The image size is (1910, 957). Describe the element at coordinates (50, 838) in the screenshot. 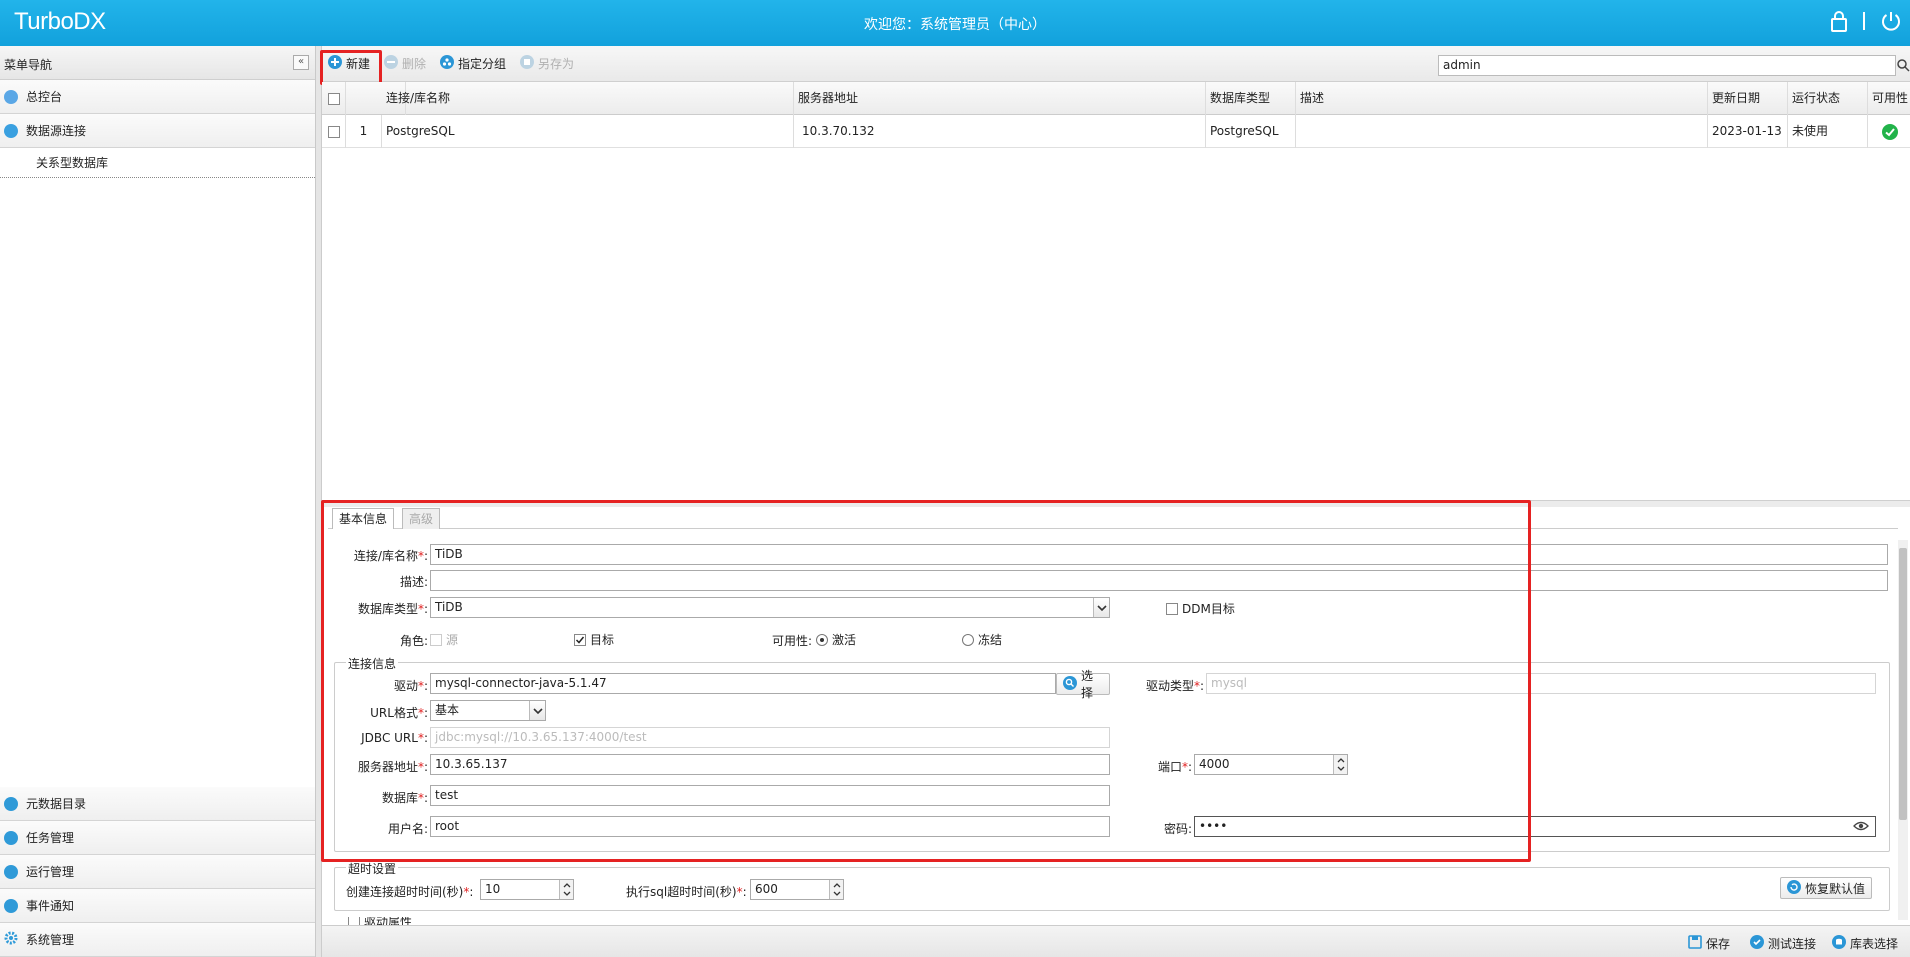

I see `sidebar-item-label: 任务管理` at that location.